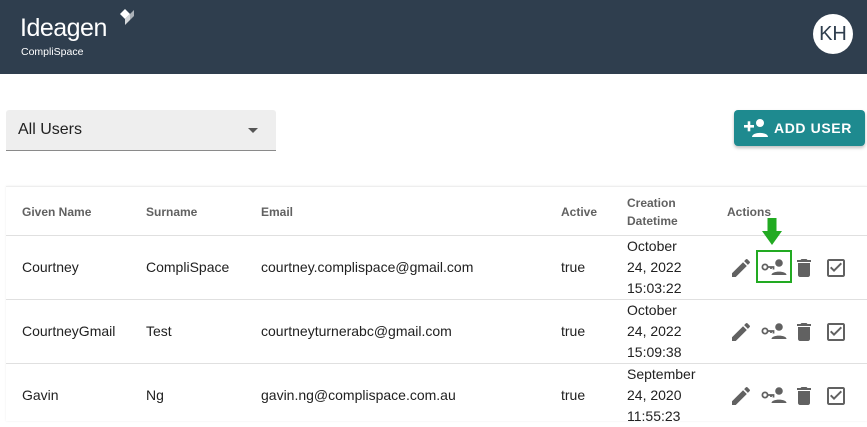  What do you see at coordinates (654, 352) in the screenshot?
I see `date-line: 15:09:38` at bounding box center [654, 352].